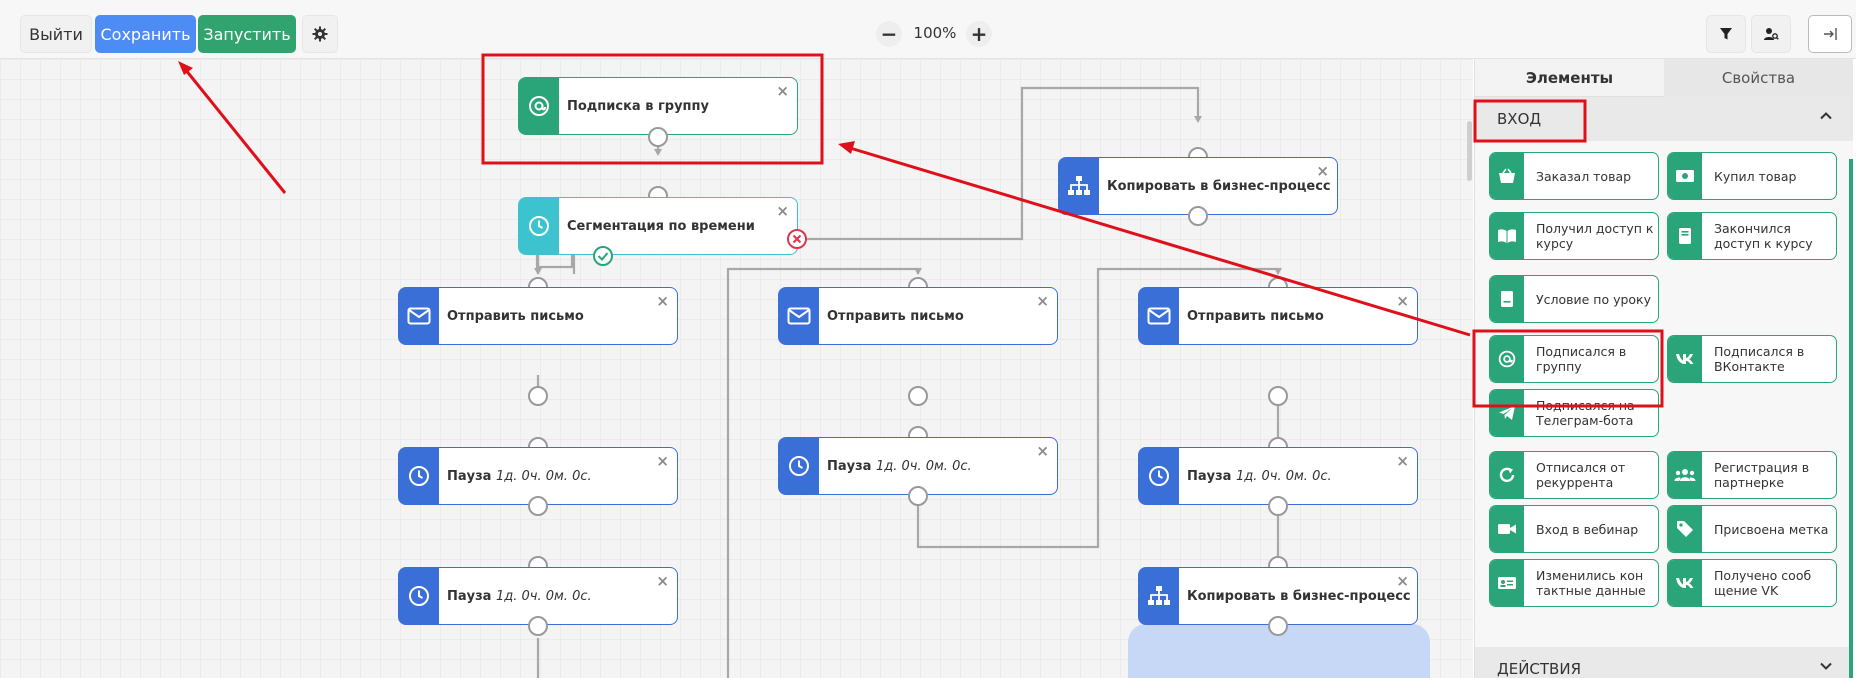  Describe the element at coordinates (1685, 236) in the screenshot. I see `book-closed-icon` at that location.